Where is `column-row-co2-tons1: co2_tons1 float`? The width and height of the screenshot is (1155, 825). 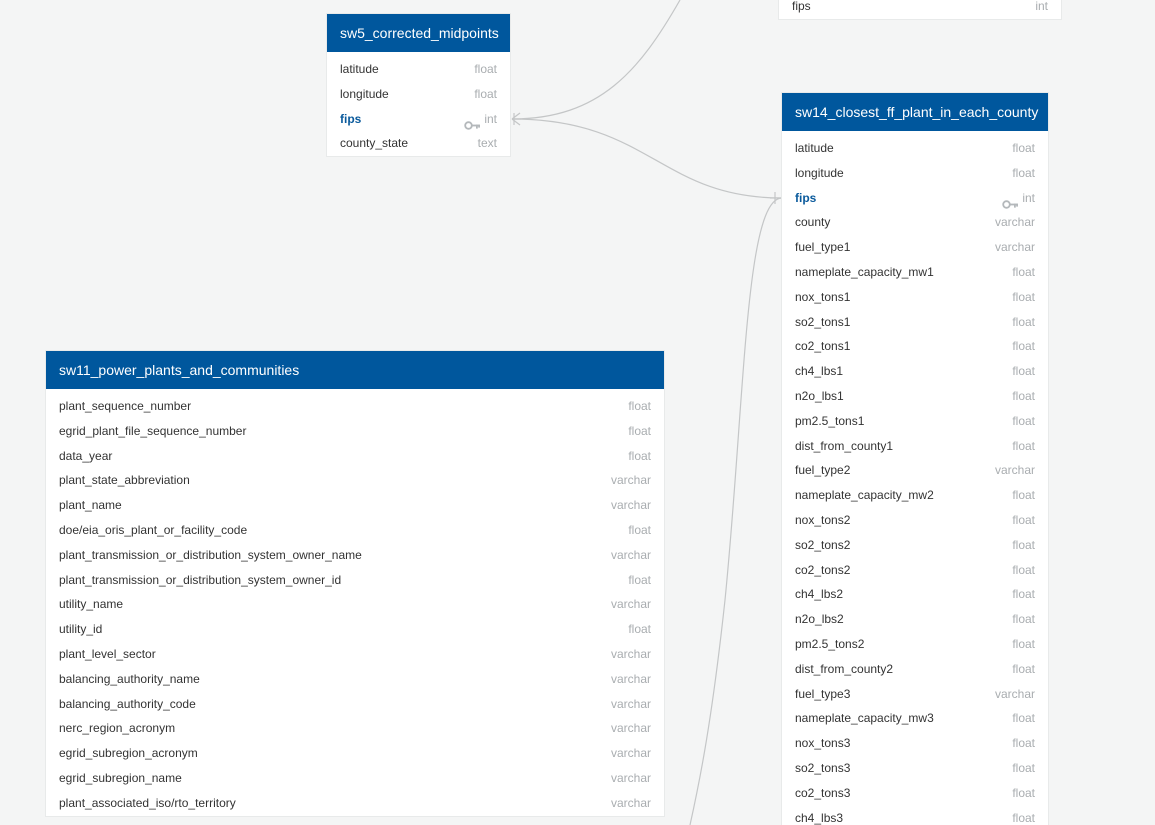 column-row-co2-tons1: co2_tons1 float is located at coordinates (915, 346).